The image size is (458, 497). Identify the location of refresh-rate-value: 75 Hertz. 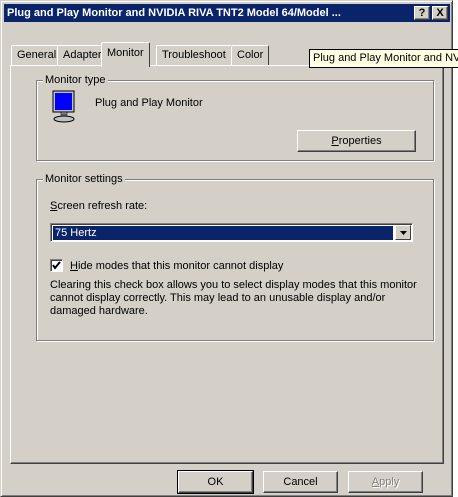
(223, 233).